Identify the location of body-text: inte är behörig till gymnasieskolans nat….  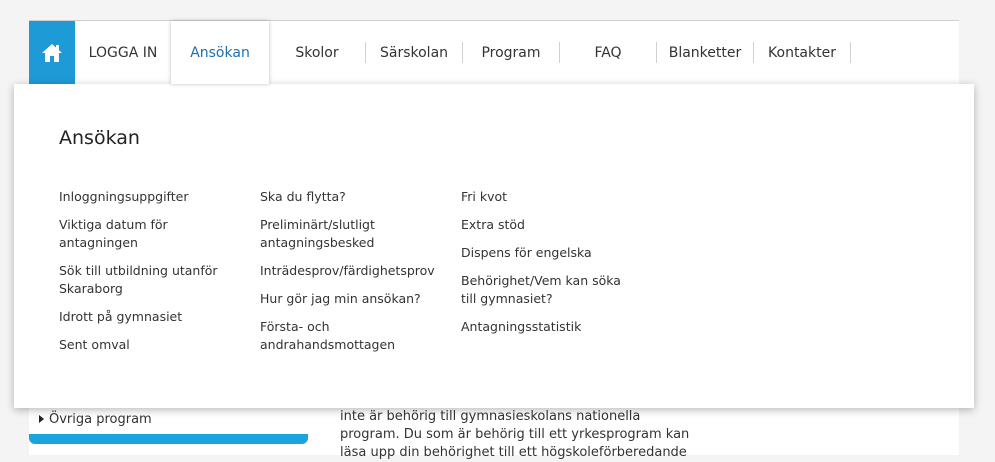
(515, 435).